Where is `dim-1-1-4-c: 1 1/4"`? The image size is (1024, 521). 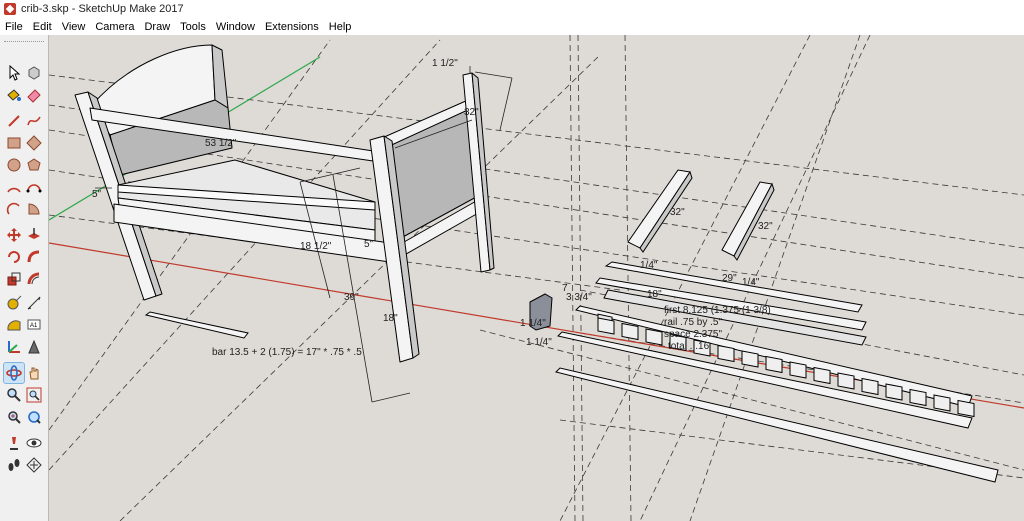 dim-1-1-4-c: 1 1/4" is located at coordinates (533, 323).